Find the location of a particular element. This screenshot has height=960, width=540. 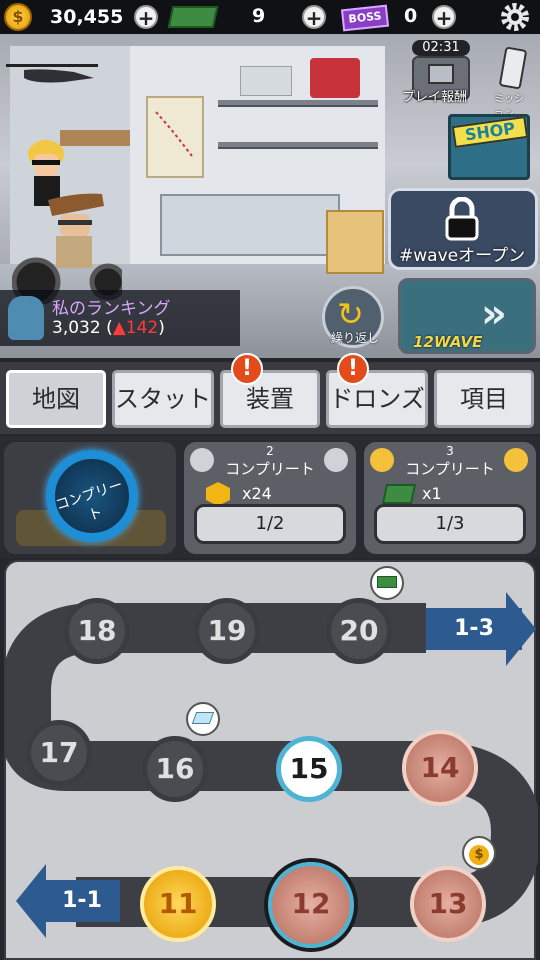

cardboard-box is located at coordinates (355, 242).